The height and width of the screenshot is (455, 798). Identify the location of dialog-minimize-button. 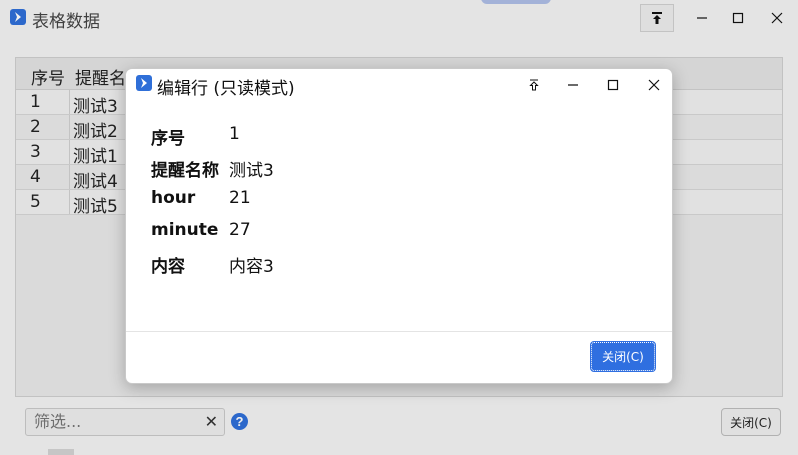
(573, 85).